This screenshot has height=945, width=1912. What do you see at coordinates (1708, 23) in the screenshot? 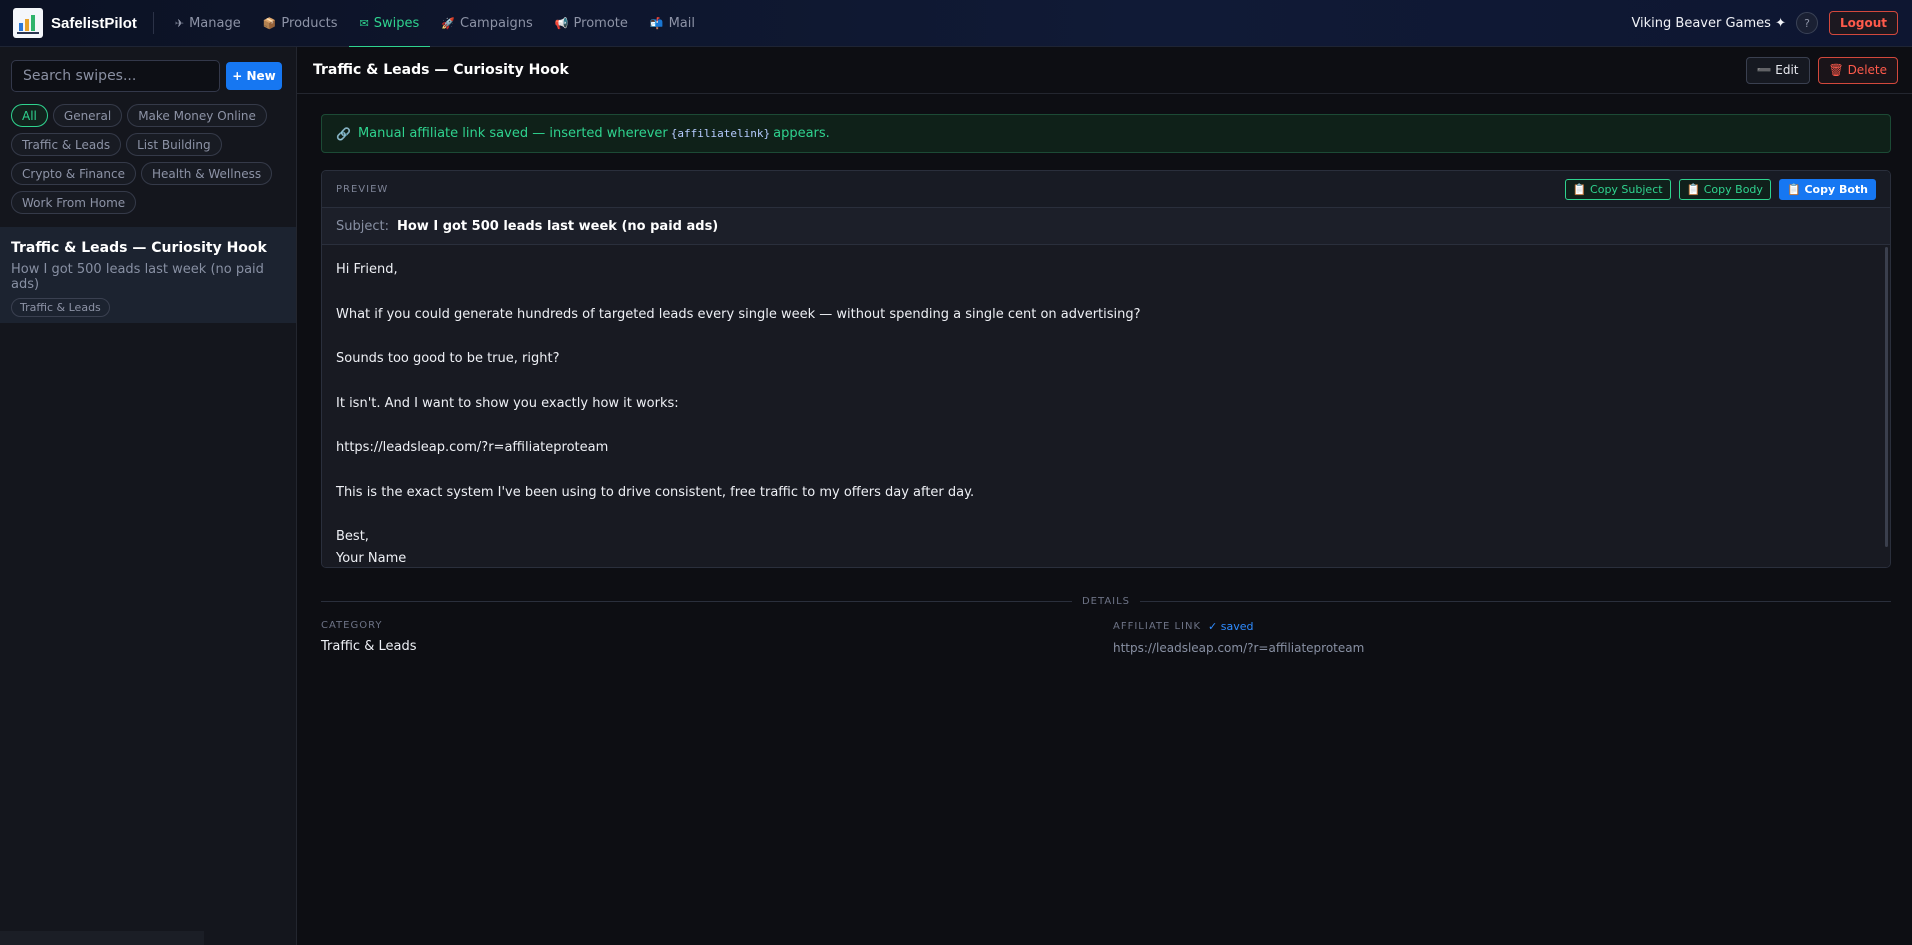
I see `user-name: Viking Beaver Games ✦` at bounding box center [1708, 23].